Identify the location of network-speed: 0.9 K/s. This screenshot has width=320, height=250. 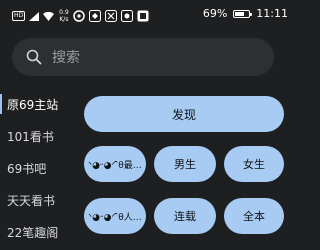
(64, 15).